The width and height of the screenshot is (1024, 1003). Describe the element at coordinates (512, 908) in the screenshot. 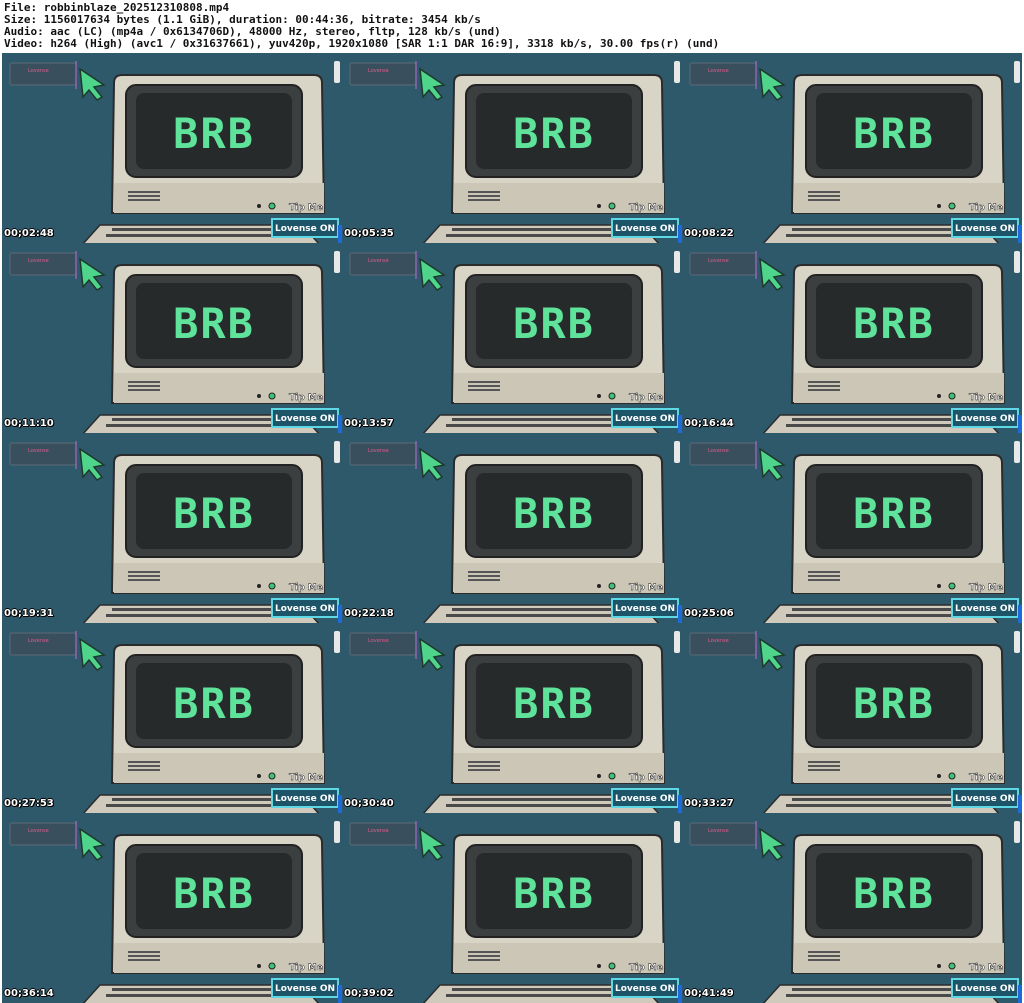

I see `thumbnail-14: Lovense BRB Tip Me Lovense ON 00;39:02` at that location.